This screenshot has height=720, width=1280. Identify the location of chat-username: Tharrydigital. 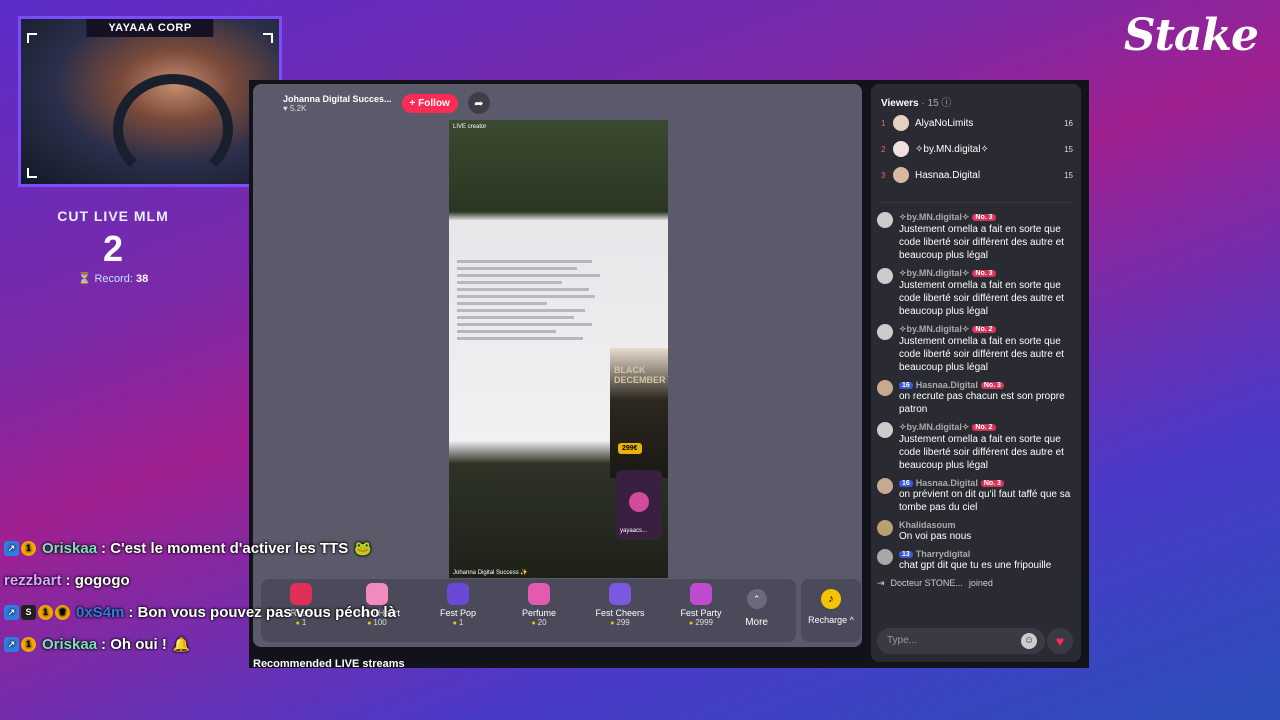
(943, 554).